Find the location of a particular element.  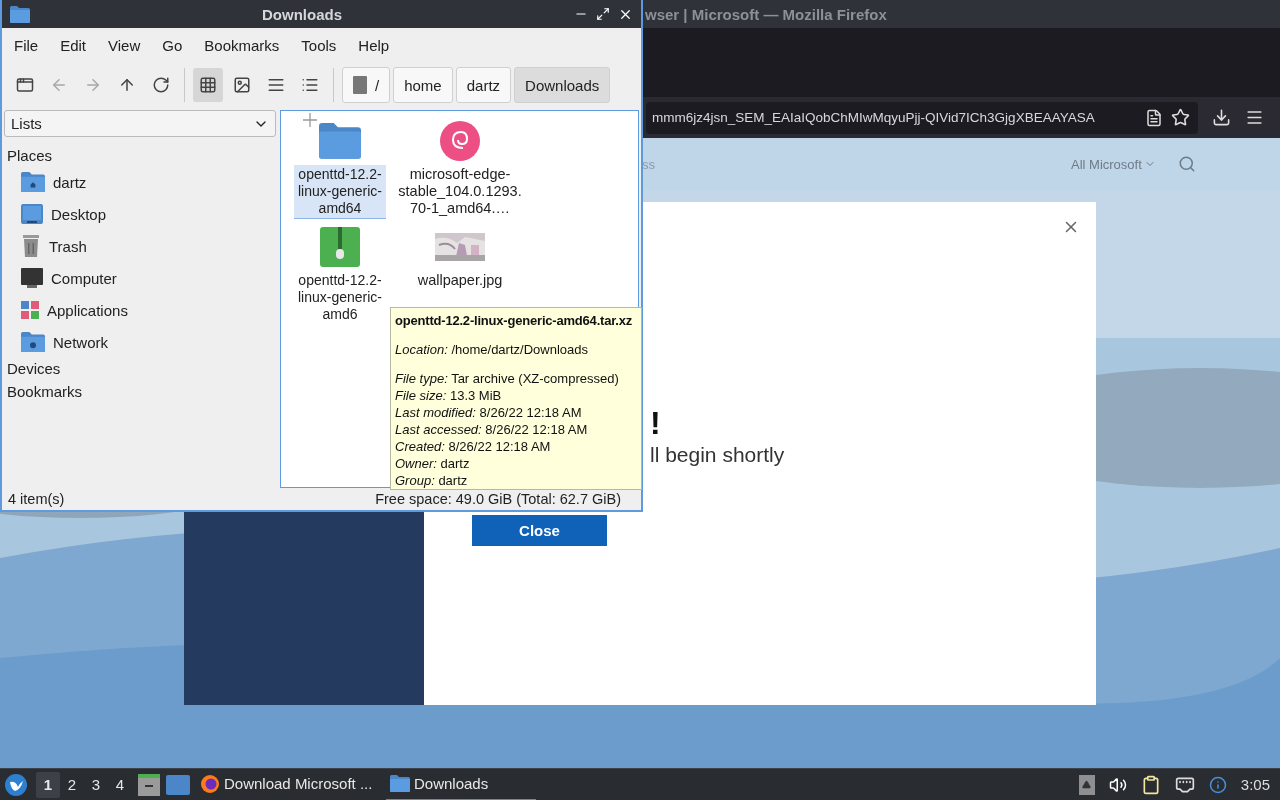

reload-icon is located at coordinates (161, 85).